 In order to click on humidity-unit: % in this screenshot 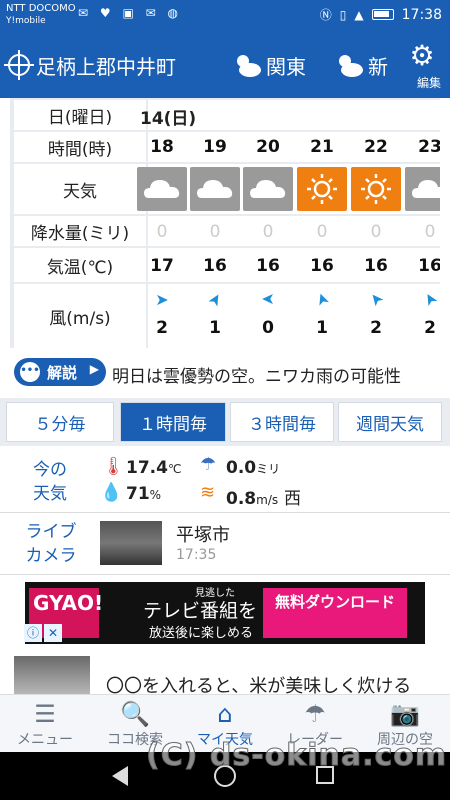, I will do `click(155, 495)`.